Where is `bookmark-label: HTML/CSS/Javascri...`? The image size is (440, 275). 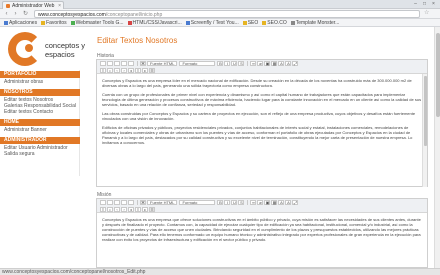 bookmark-label: HTML/CSS/Javascri... is located at coordinates (157, 23).